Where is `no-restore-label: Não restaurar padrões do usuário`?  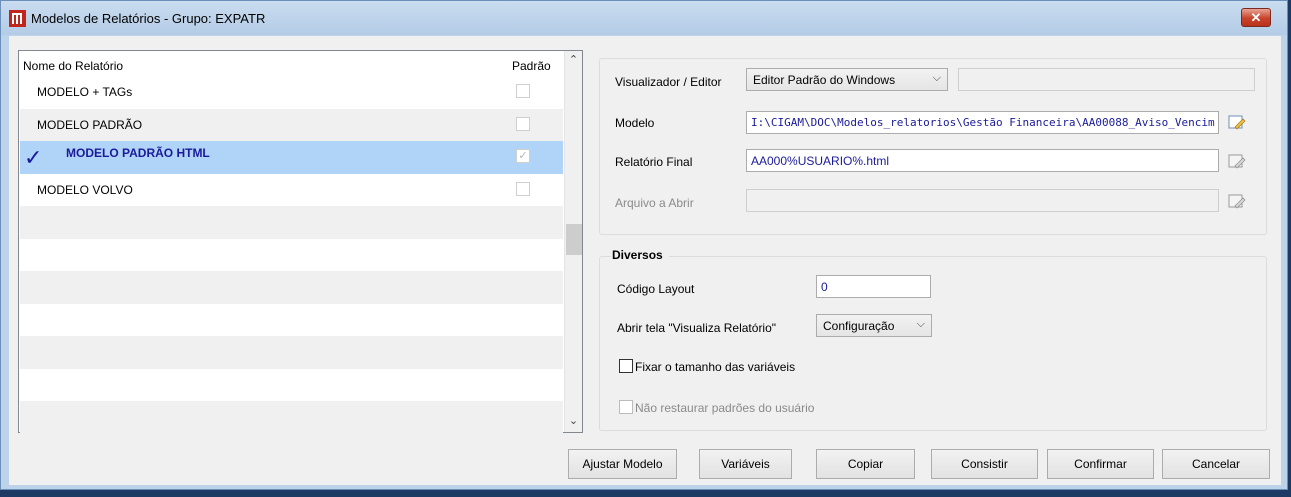 no-restore-label: Não restaurar padrões do usuário is located at coordinates (725, 408).